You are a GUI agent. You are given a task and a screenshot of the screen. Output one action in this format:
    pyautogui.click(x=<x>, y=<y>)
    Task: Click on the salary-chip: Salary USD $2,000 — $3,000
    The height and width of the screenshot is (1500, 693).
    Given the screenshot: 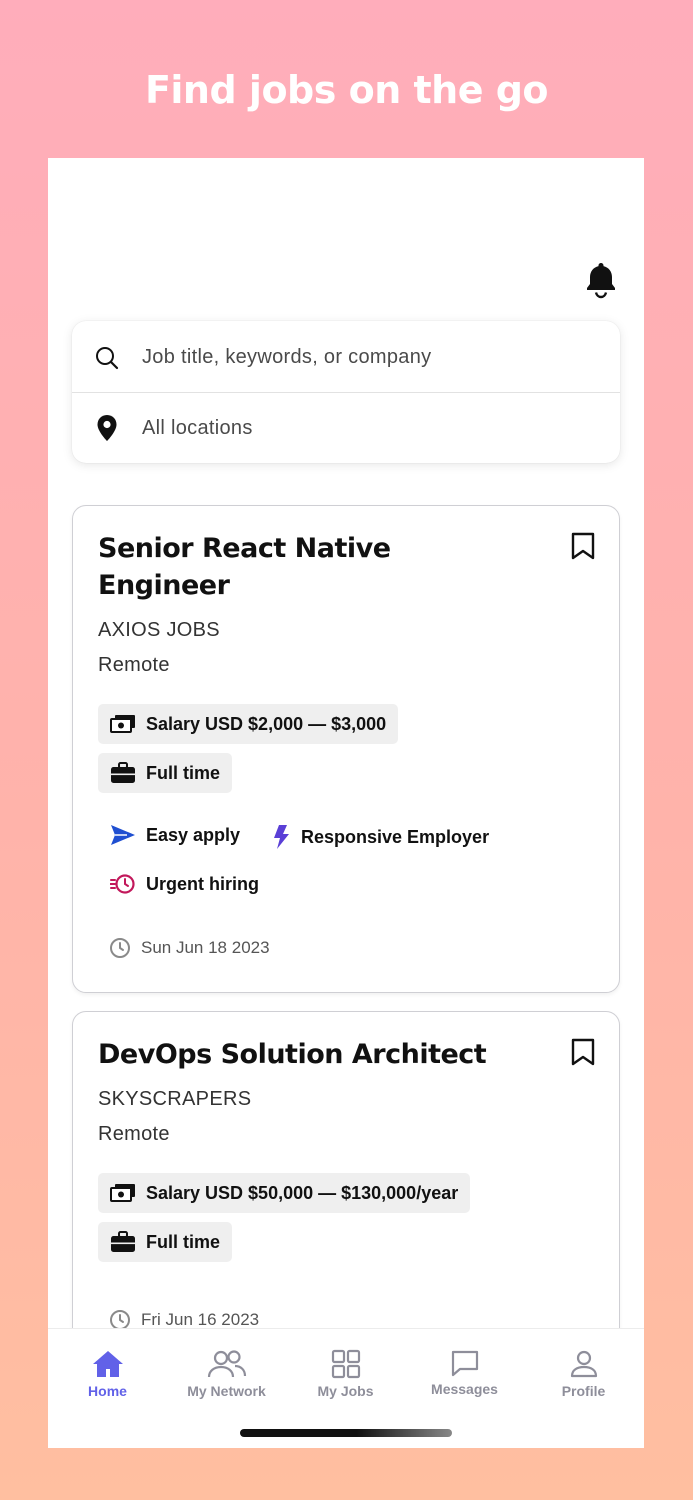 What is the action you would take?
    pyautogui.click(x=248, y=724)
    